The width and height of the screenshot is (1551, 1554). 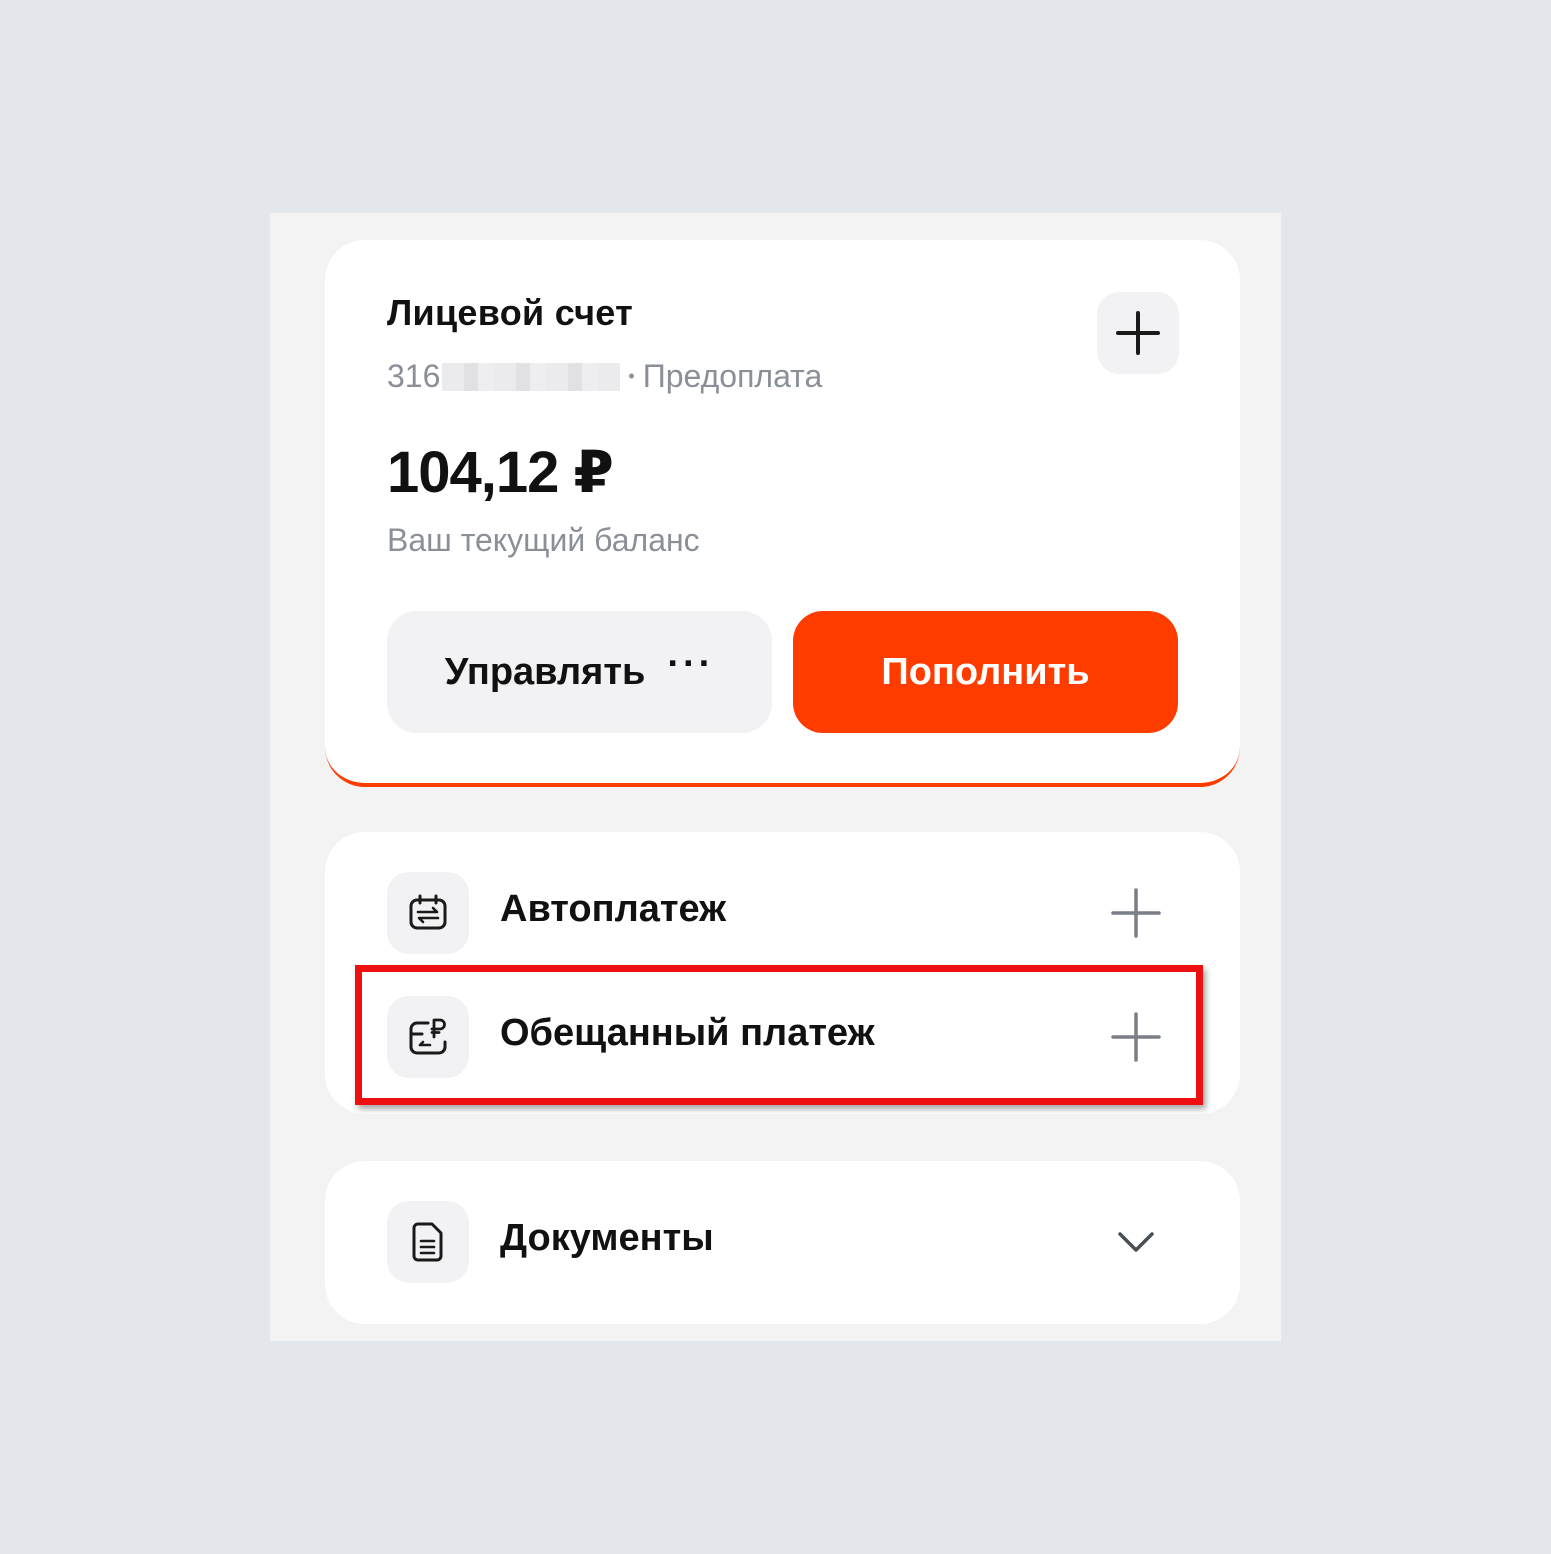 I want to click on balance-amount: 104,12 ₽, so click(x=500, y=472).